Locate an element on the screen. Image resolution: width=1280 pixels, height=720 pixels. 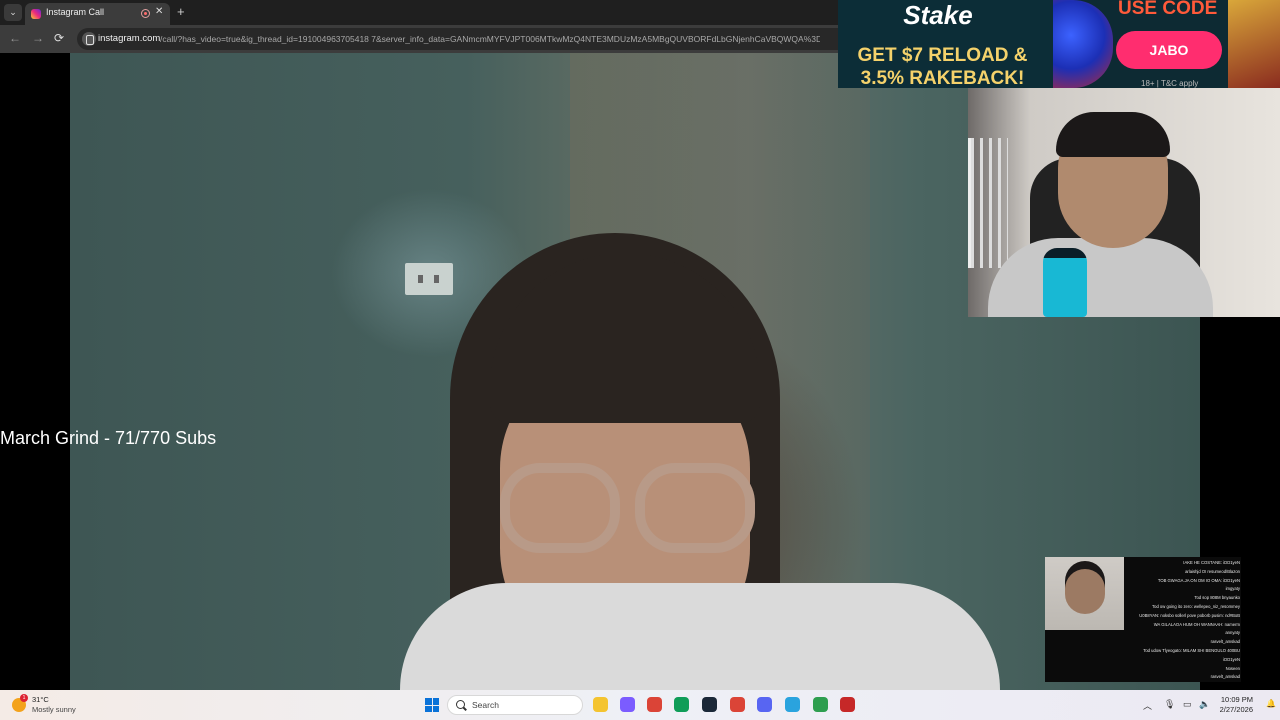
forward-button: → is located at coordinates (38, 38).